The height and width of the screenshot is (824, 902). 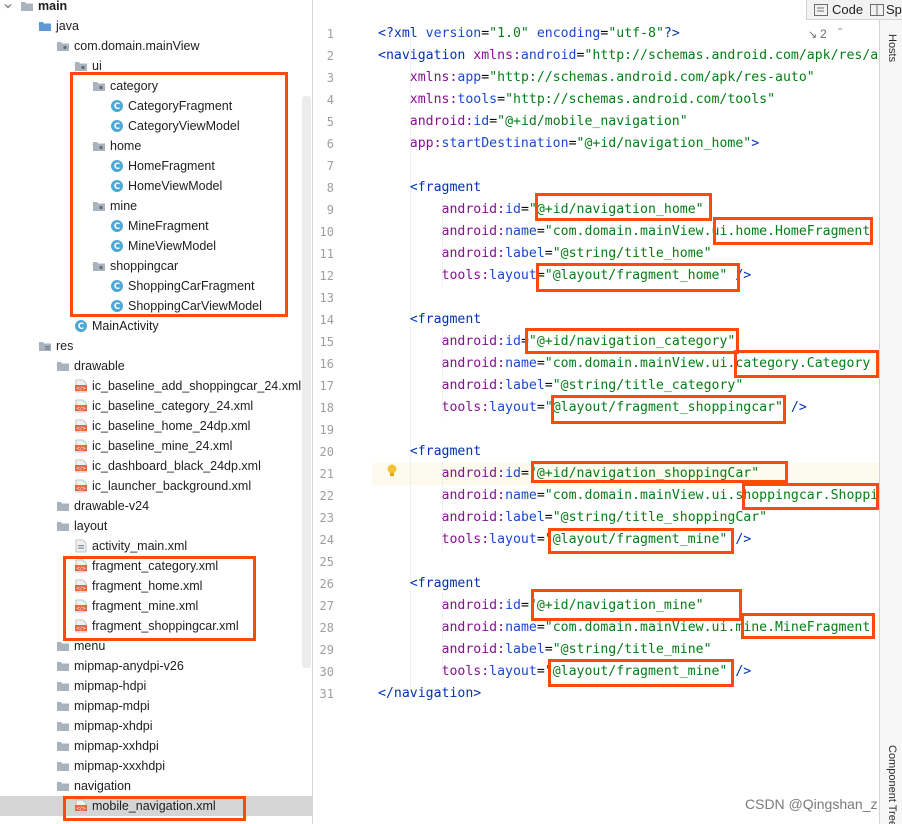 What do you see at coordinates (545, 254) in the screenshot?
I see `code-line: android:label="@string/title_home"` at bounding box center [545, 254].